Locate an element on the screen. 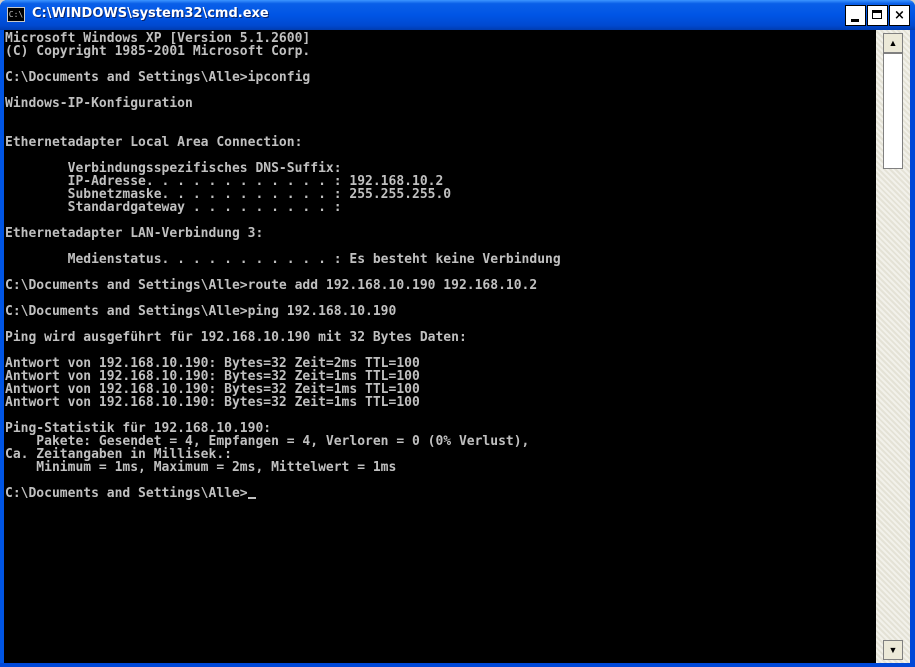 This screenshot has height=667, width=915. console-line: Ethernetadapter Local Area Connection: is located at coordinates (154, 142).